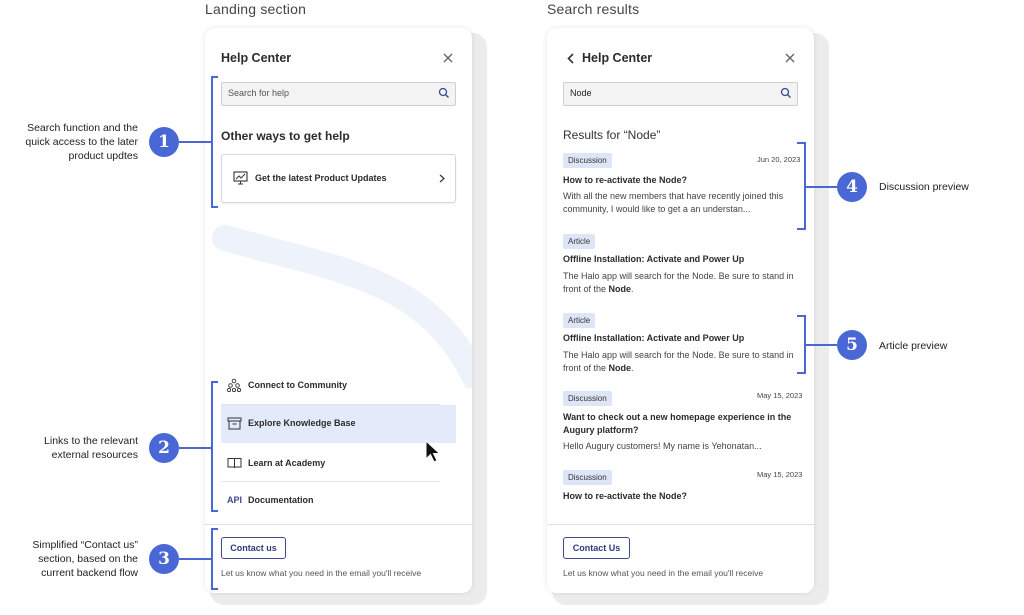 Image resolution: width=1024 pixels, height=615 pixels. Describe the element at coordinates (821, 345) in the screenshot. I see `annotation-5-connector` at that location.